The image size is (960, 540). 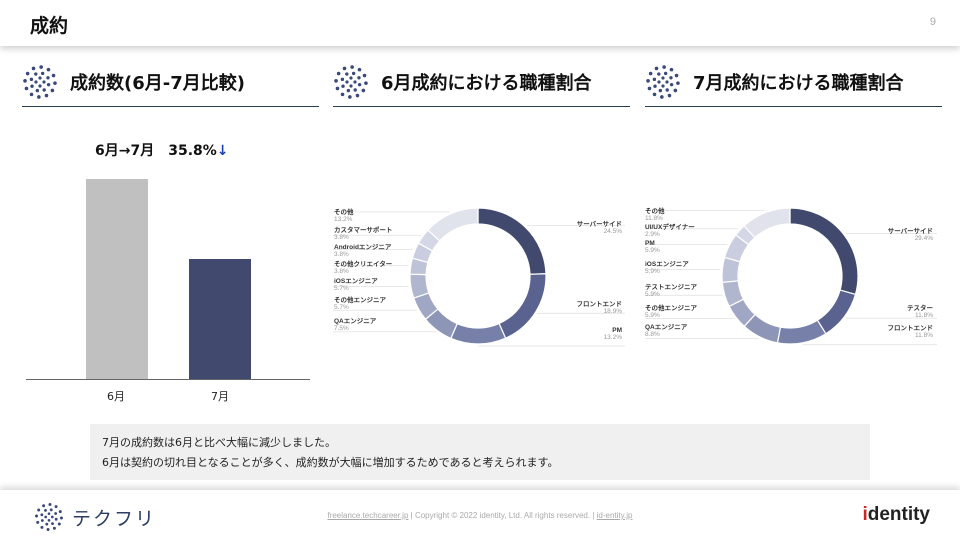 I want to click on legend-label-july-tester: テスター 11.8%, so click(x=920, y=312).